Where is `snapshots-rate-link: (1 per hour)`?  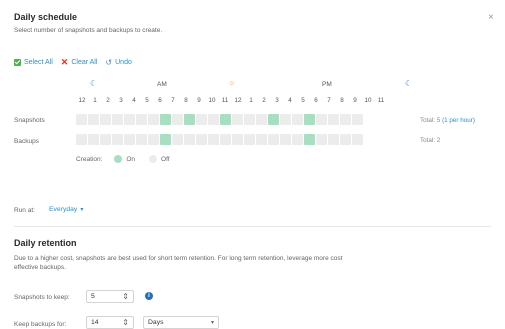 snapshots-rate-link: (1 per hour) is located at coordinates (458, 120).